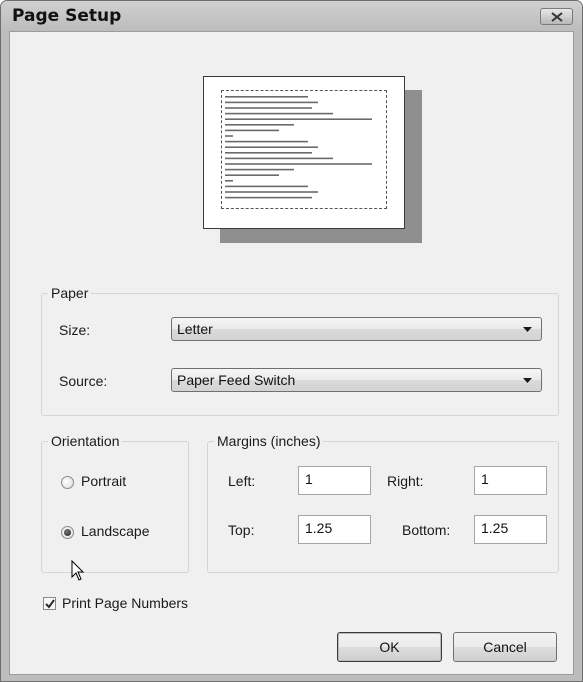 The image size is (583, 682). I want to click on landscape-radio, so click(67, 532).